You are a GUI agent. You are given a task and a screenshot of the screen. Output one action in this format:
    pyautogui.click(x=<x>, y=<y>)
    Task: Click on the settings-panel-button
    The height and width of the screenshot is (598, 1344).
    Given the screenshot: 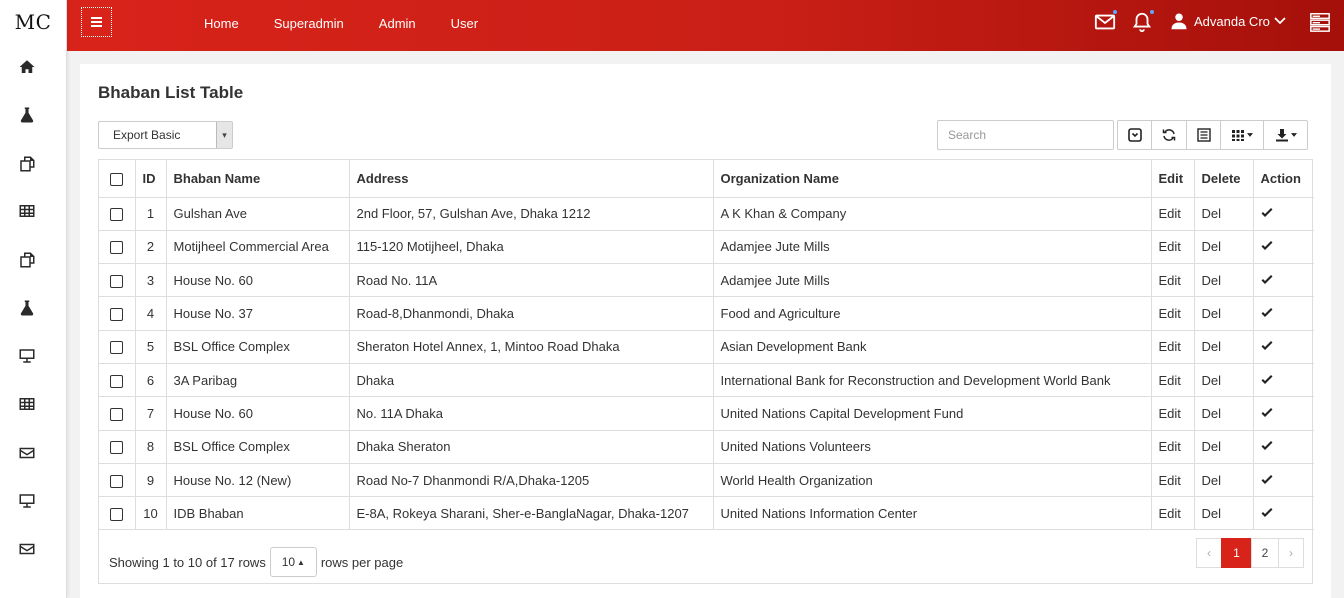 What is the action you would take?
    pyautogui.click(x=1320, y=22)
    